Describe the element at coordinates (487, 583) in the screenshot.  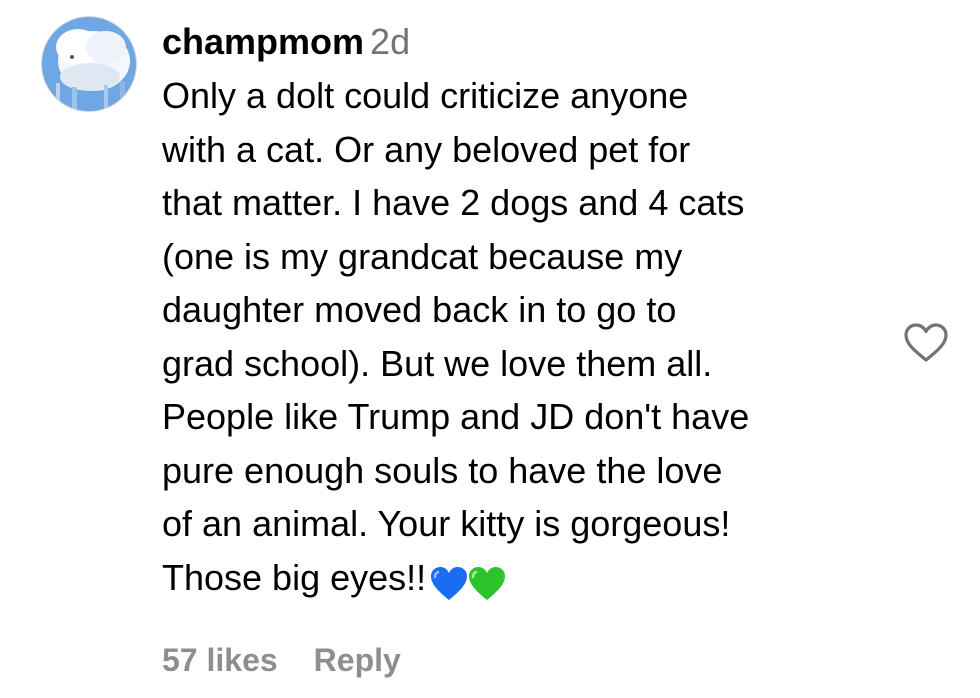
I see `green-heart-emoji-icon` at that location.